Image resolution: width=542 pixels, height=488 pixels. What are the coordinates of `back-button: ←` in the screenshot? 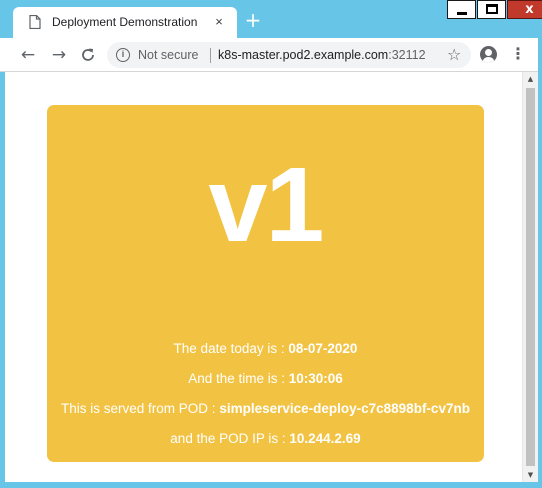 It's located at (28, 55).